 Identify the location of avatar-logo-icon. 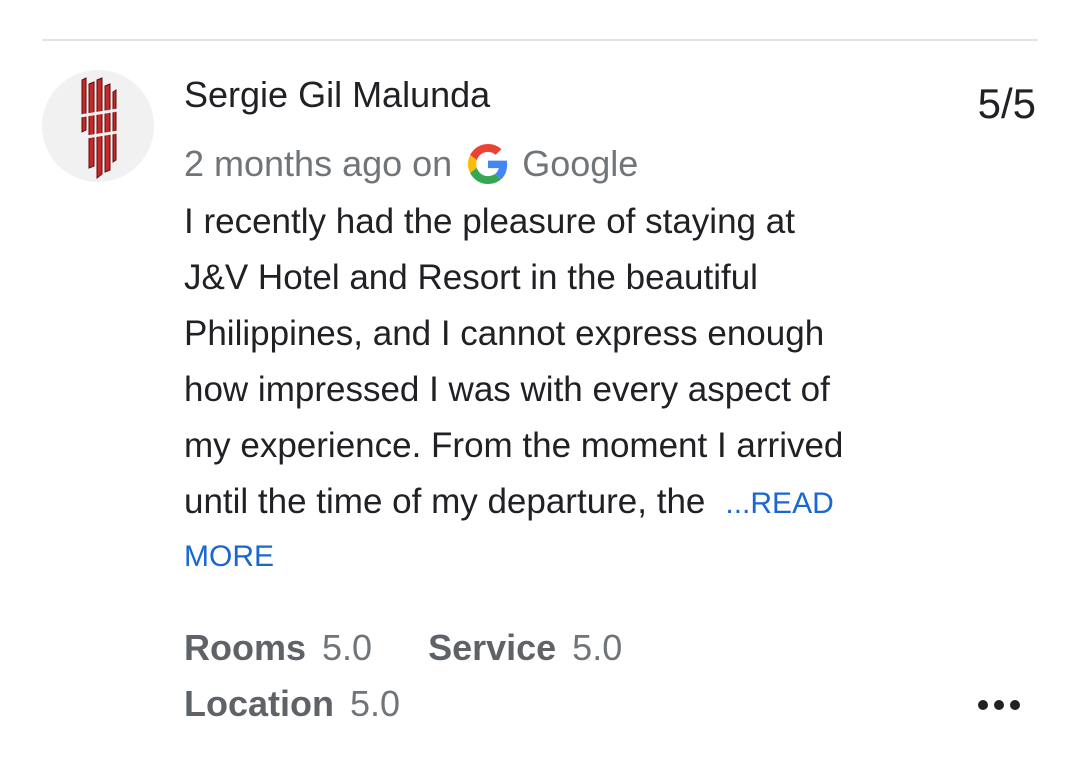
(98, 126).